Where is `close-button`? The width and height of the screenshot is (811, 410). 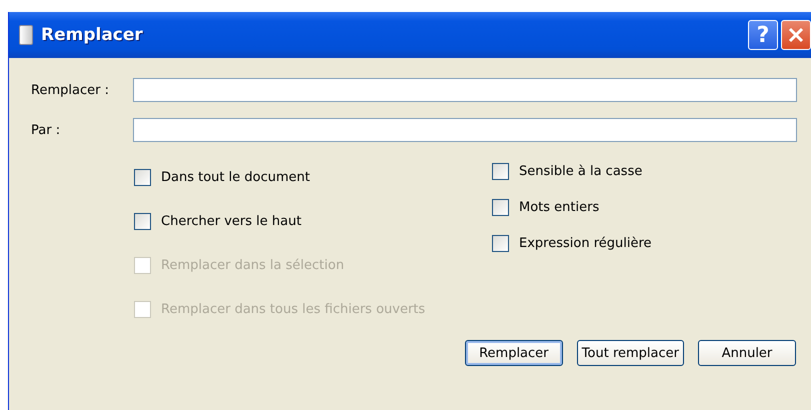 close-button is located at coordinates (796, 35).